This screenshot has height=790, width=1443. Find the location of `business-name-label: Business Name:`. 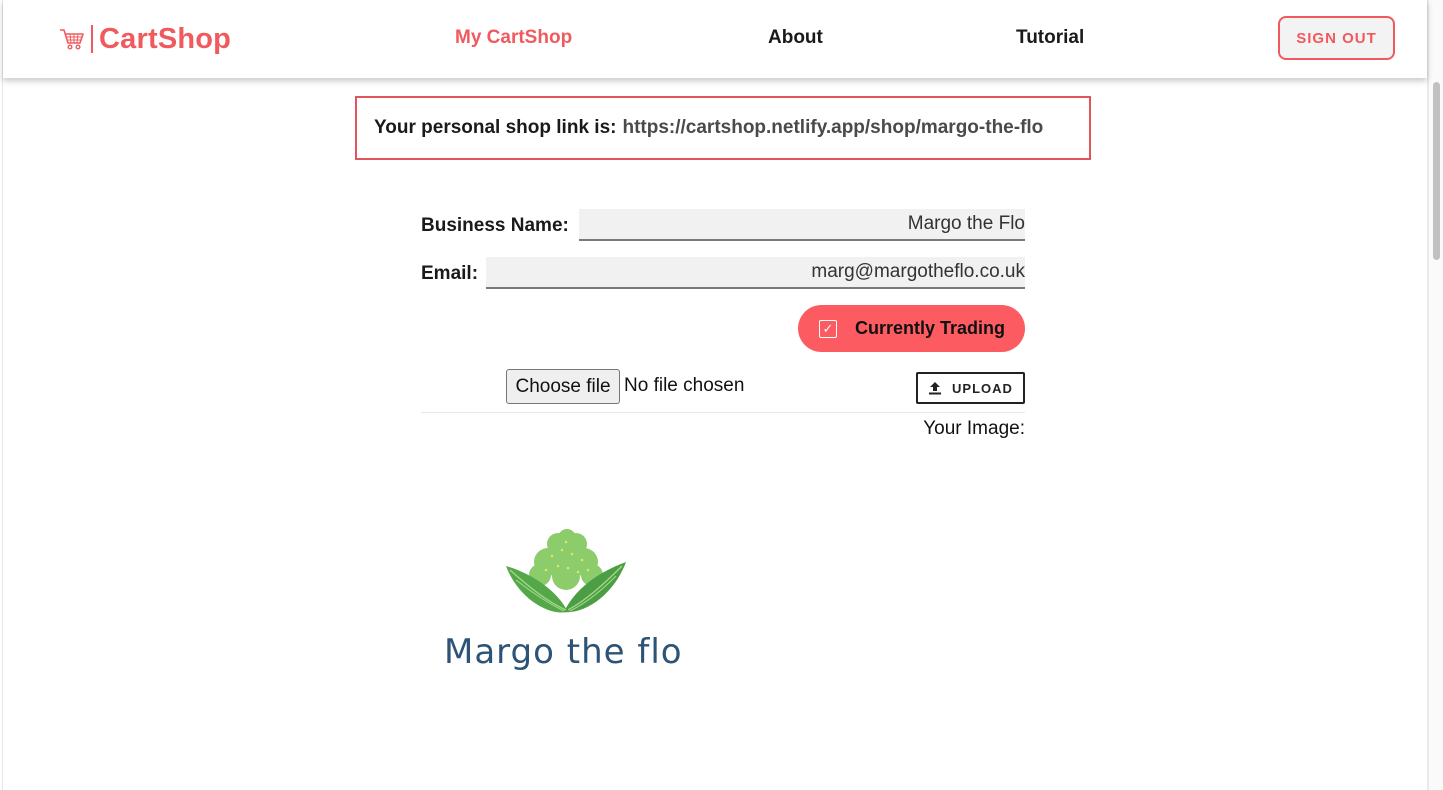

business-name-label: Business Name: is located at coordinates (495, 225).